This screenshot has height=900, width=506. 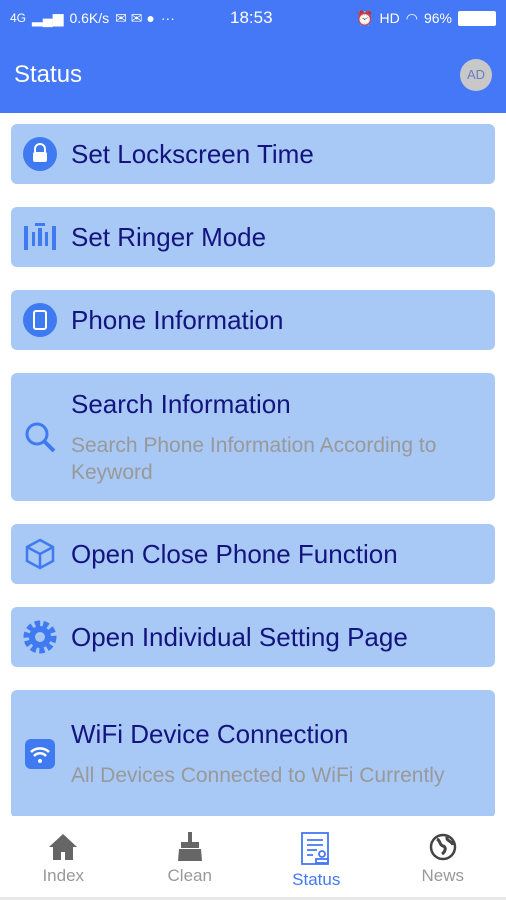 I want to click on avatar: AD, so click(x=476, y=74).